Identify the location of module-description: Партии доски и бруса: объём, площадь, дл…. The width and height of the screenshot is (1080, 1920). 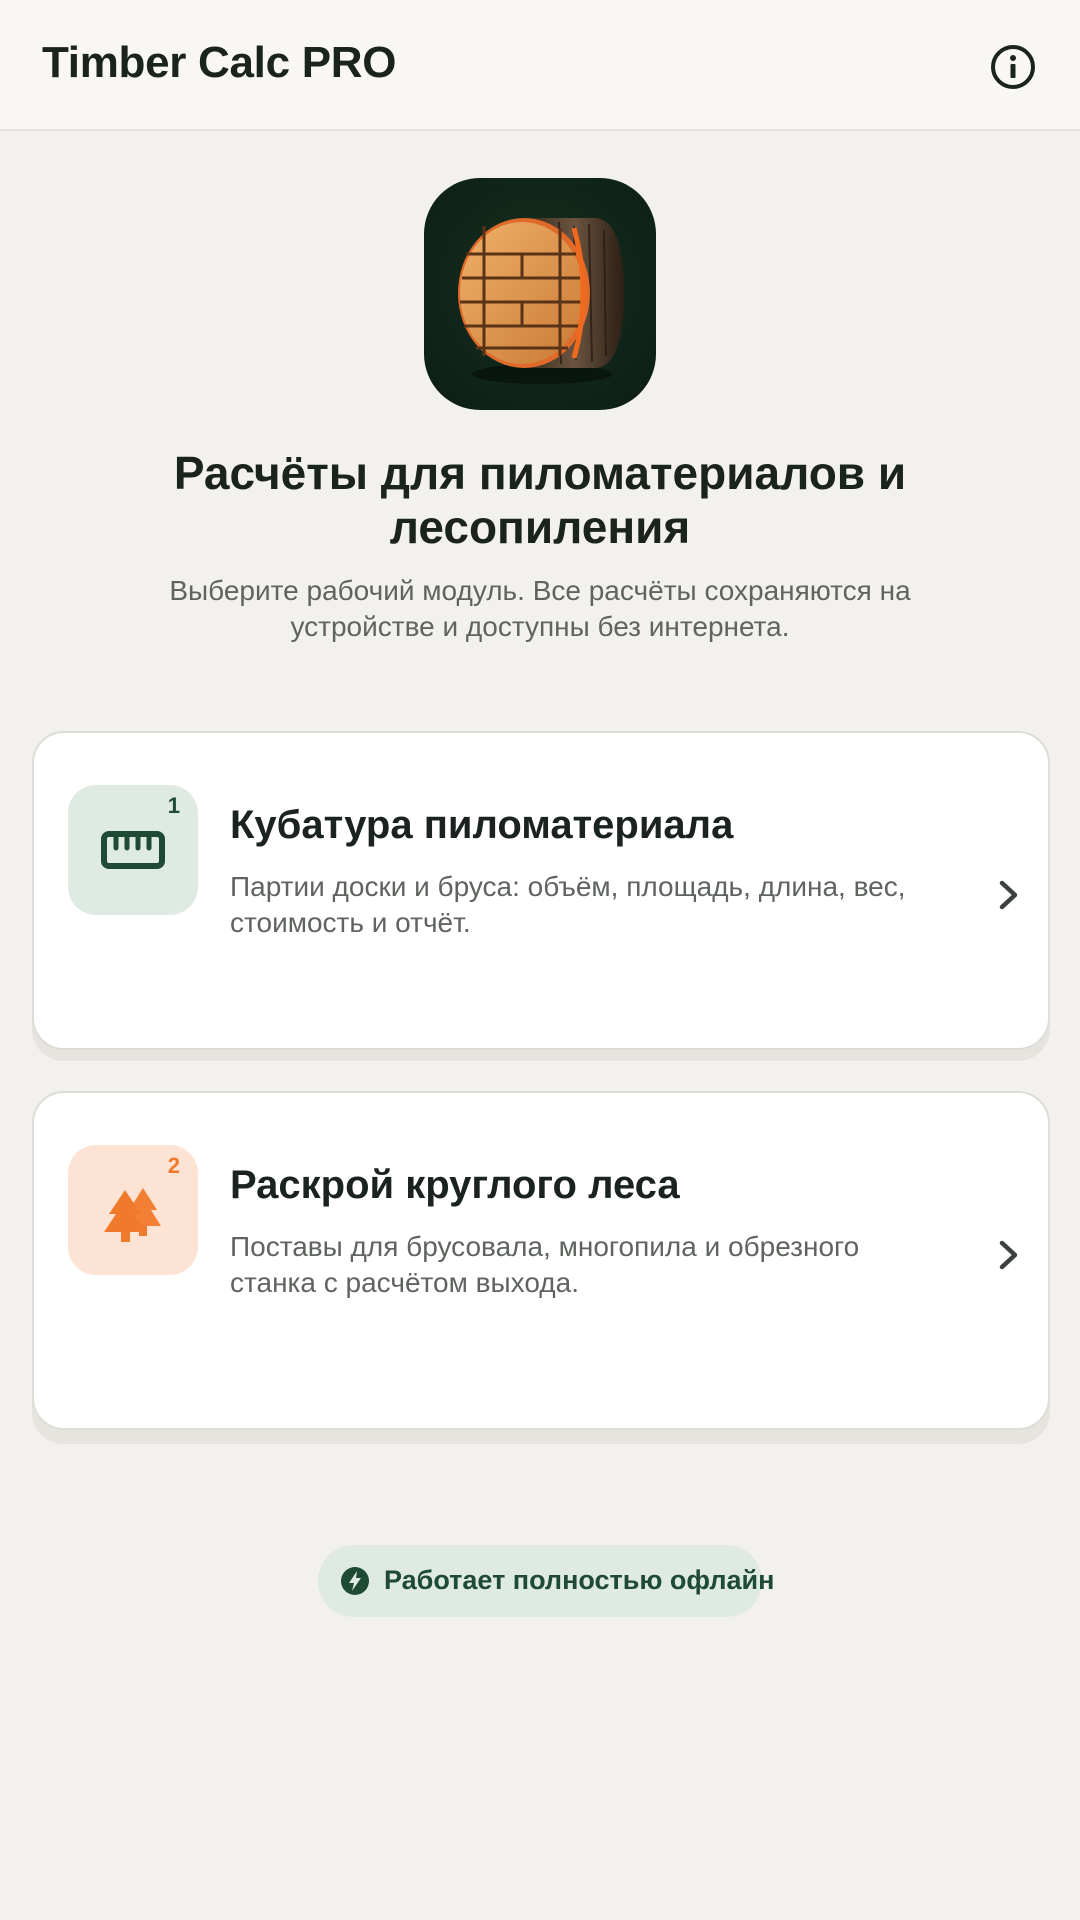
(568, 904).